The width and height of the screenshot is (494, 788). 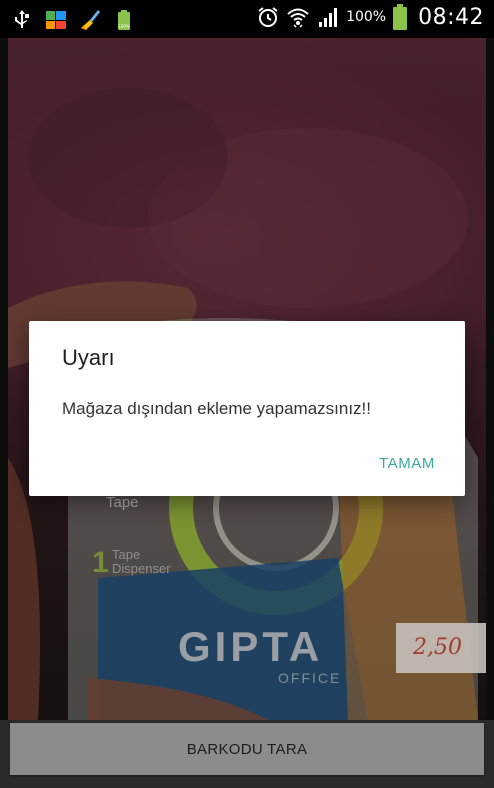 I want to click on status-bar-system: 100% 08:42, so click(x=370, y=17).